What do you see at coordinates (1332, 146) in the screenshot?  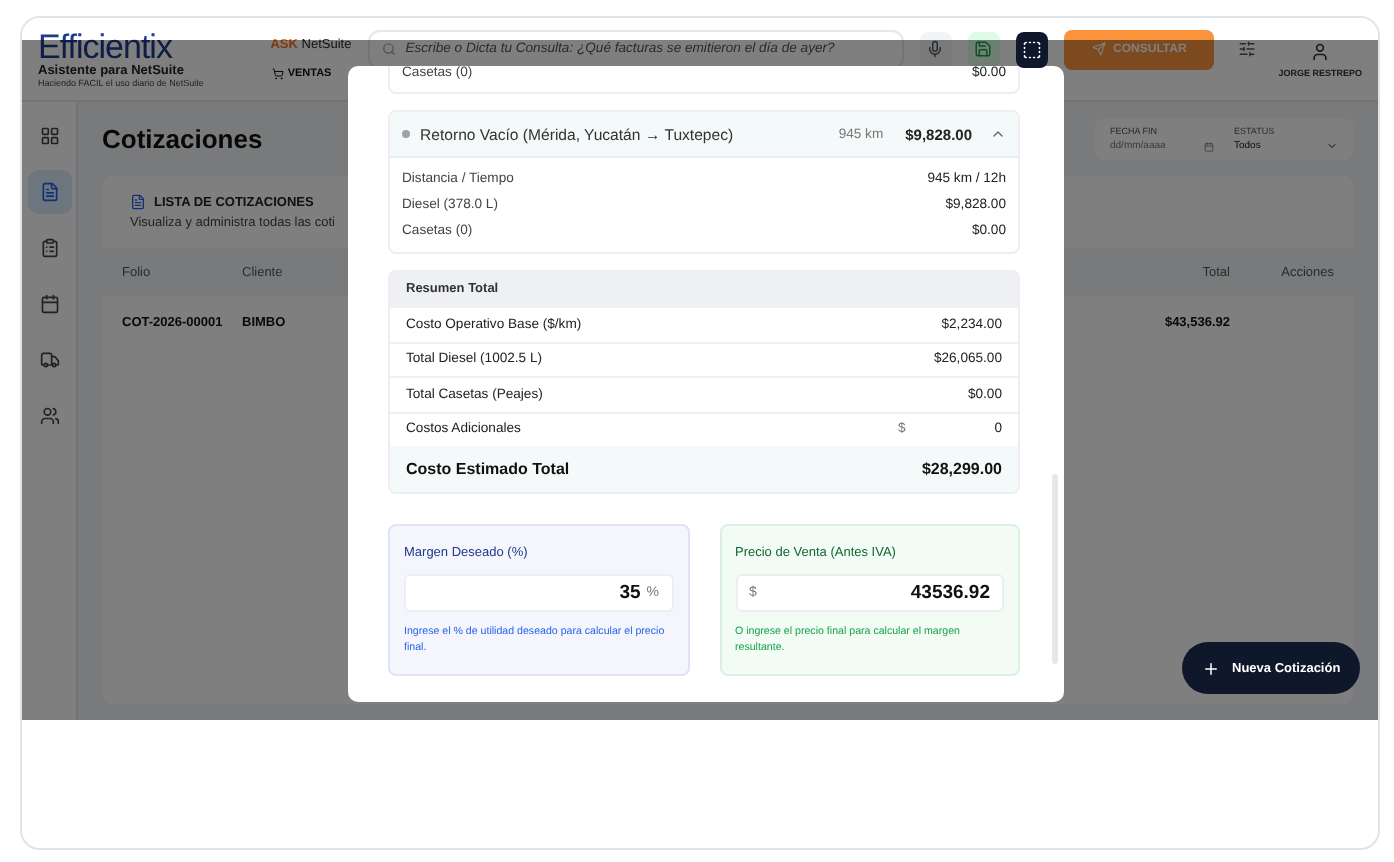 I see `chevron-down-icon` at bounding box center [1332, 146].